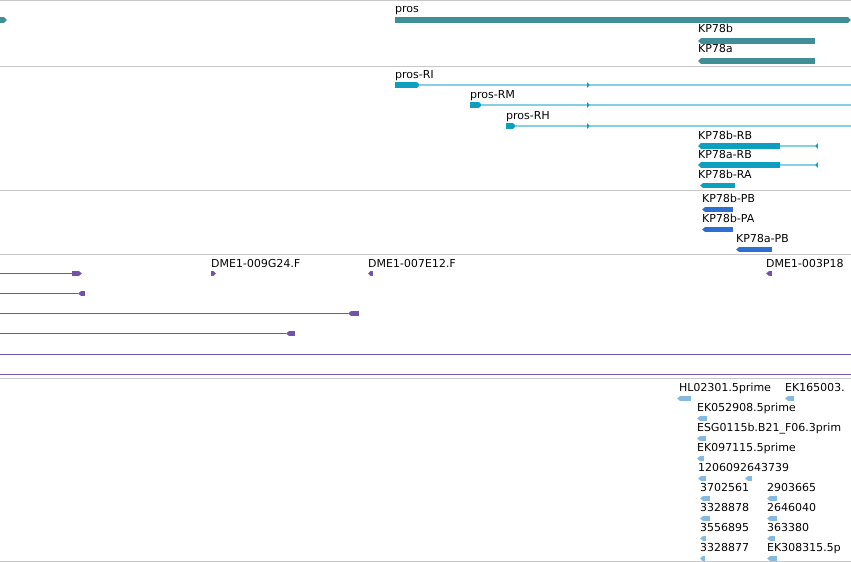 This screenshot has height=562, width=851. I want to click on feature-label: 1206092643739, so click(743, 467).